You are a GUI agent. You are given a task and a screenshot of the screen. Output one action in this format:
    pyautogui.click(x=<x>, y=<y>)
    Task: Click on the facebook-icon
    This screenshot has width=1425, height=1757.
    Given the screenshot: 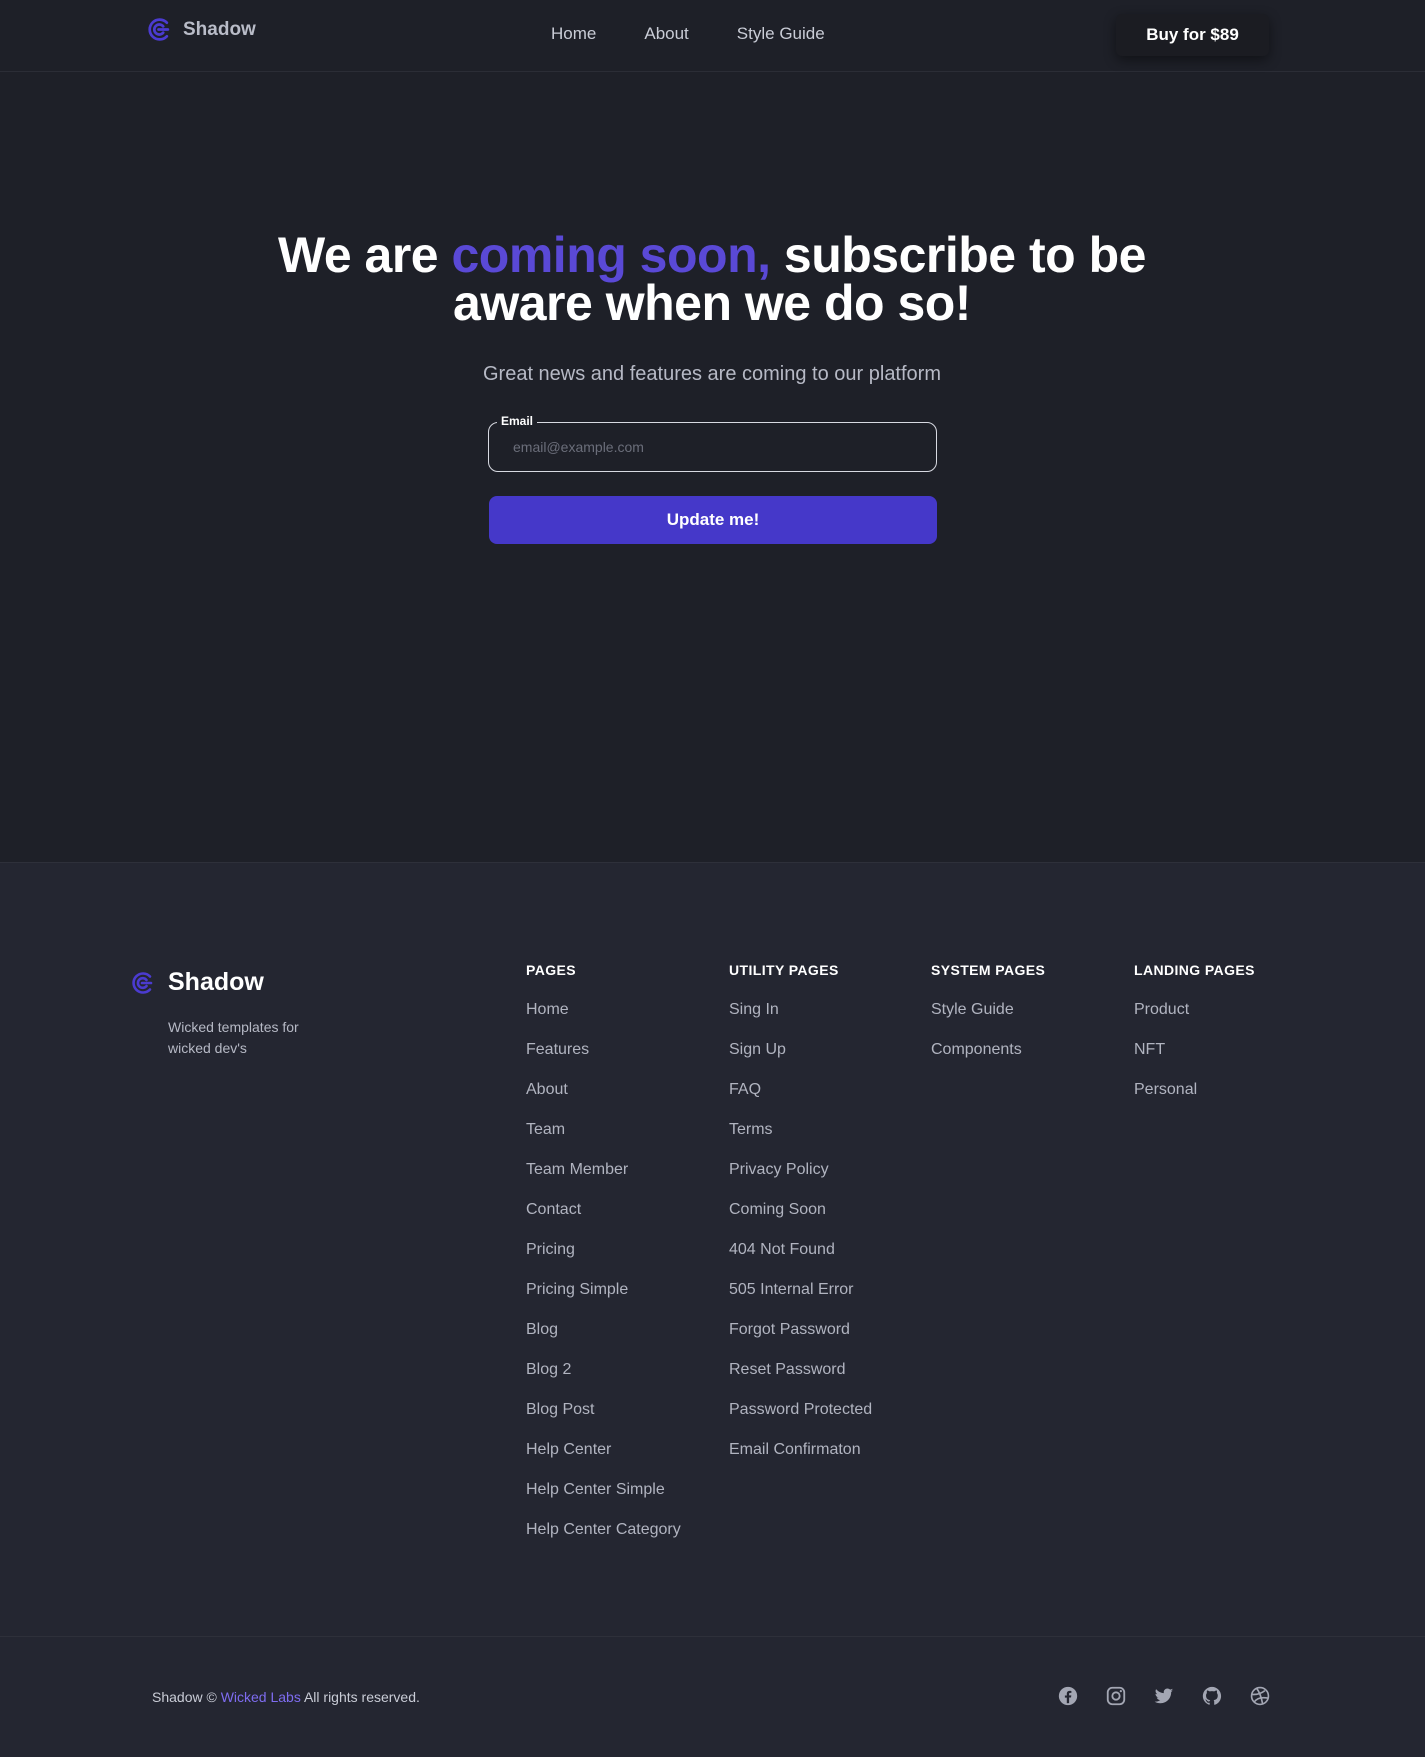 What is the action you would take?
    pyautogui.click(x=1068, y=1696)
    